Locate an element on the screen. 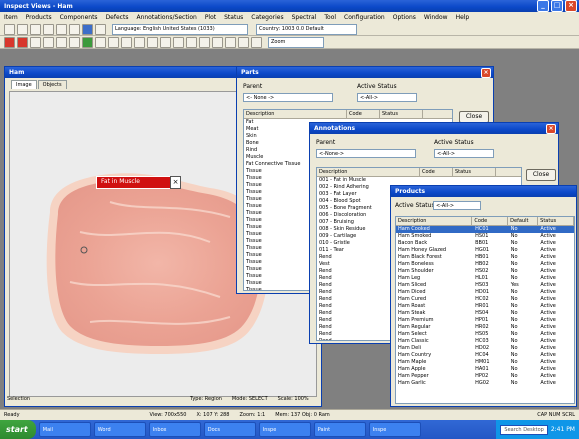 The width and height of the screenshot is (579, 439). menu-item-item: Item is located at coordinates (11, 17).